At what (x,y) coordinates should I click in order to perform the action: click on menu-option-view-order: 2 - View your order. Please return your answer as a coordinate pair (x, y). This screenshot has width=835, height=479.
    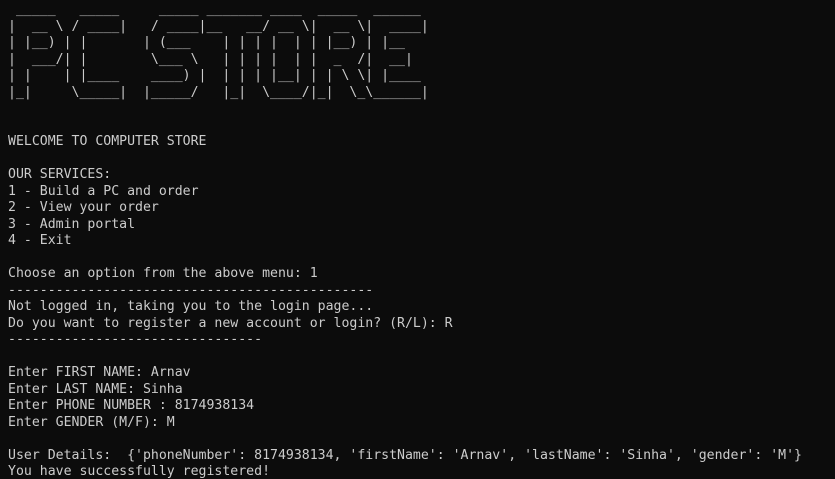
    Looking at the image, I should click on (83, 207).